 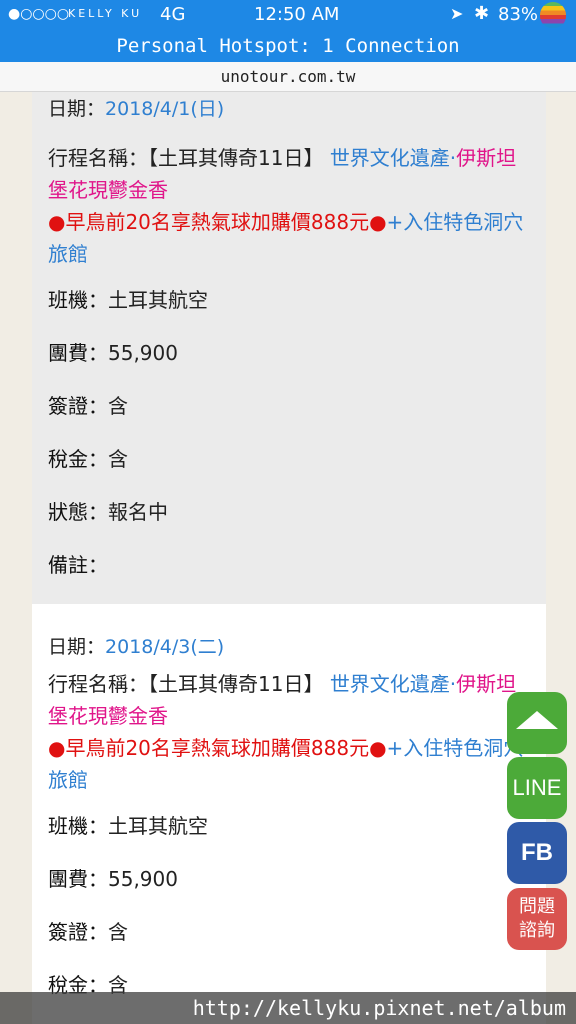 What do you see at coordinates (289, 459) in the screenshot?
I see `tax-row: 稅金：含` at bounding box center [289, 459].